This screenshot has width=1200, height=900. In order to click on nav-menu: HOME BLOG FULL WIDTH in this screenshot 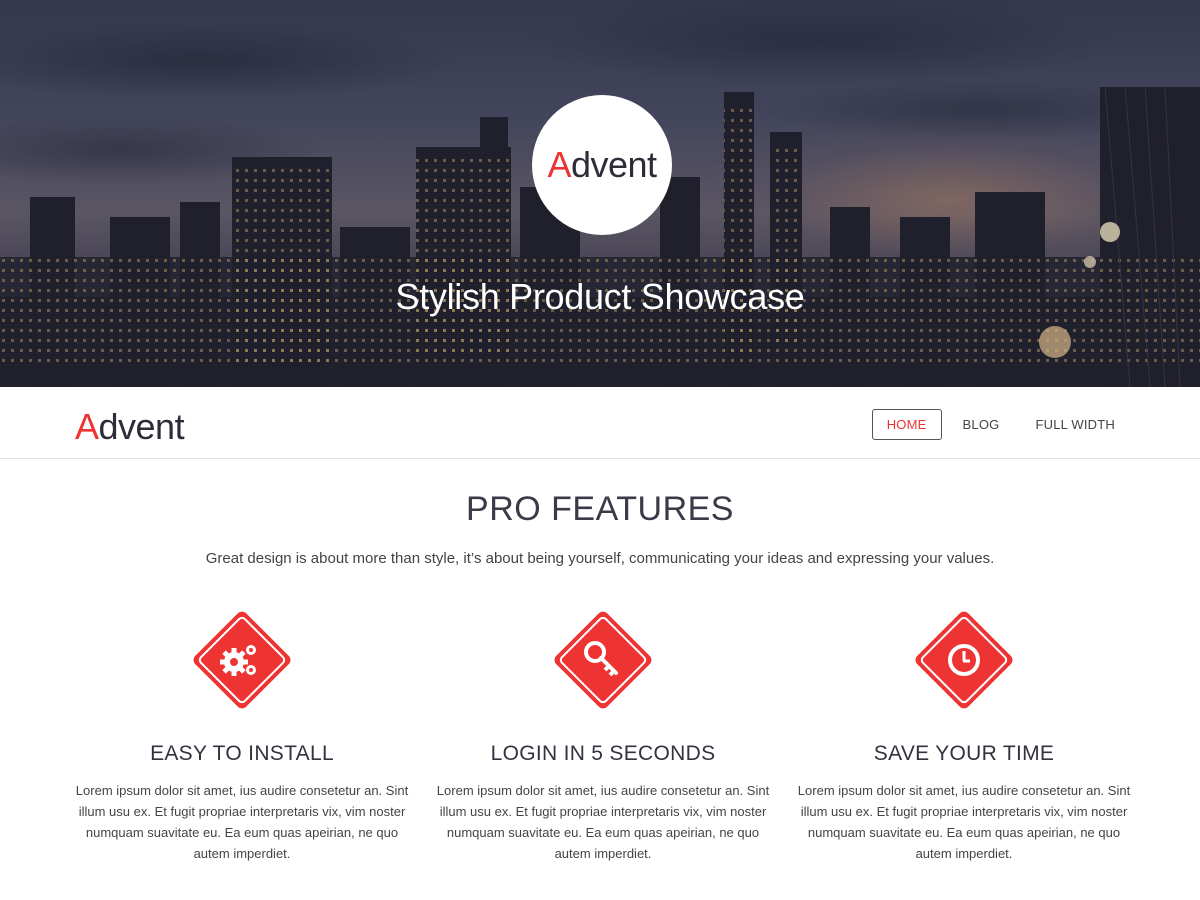, I will do `click(998, 424)`.